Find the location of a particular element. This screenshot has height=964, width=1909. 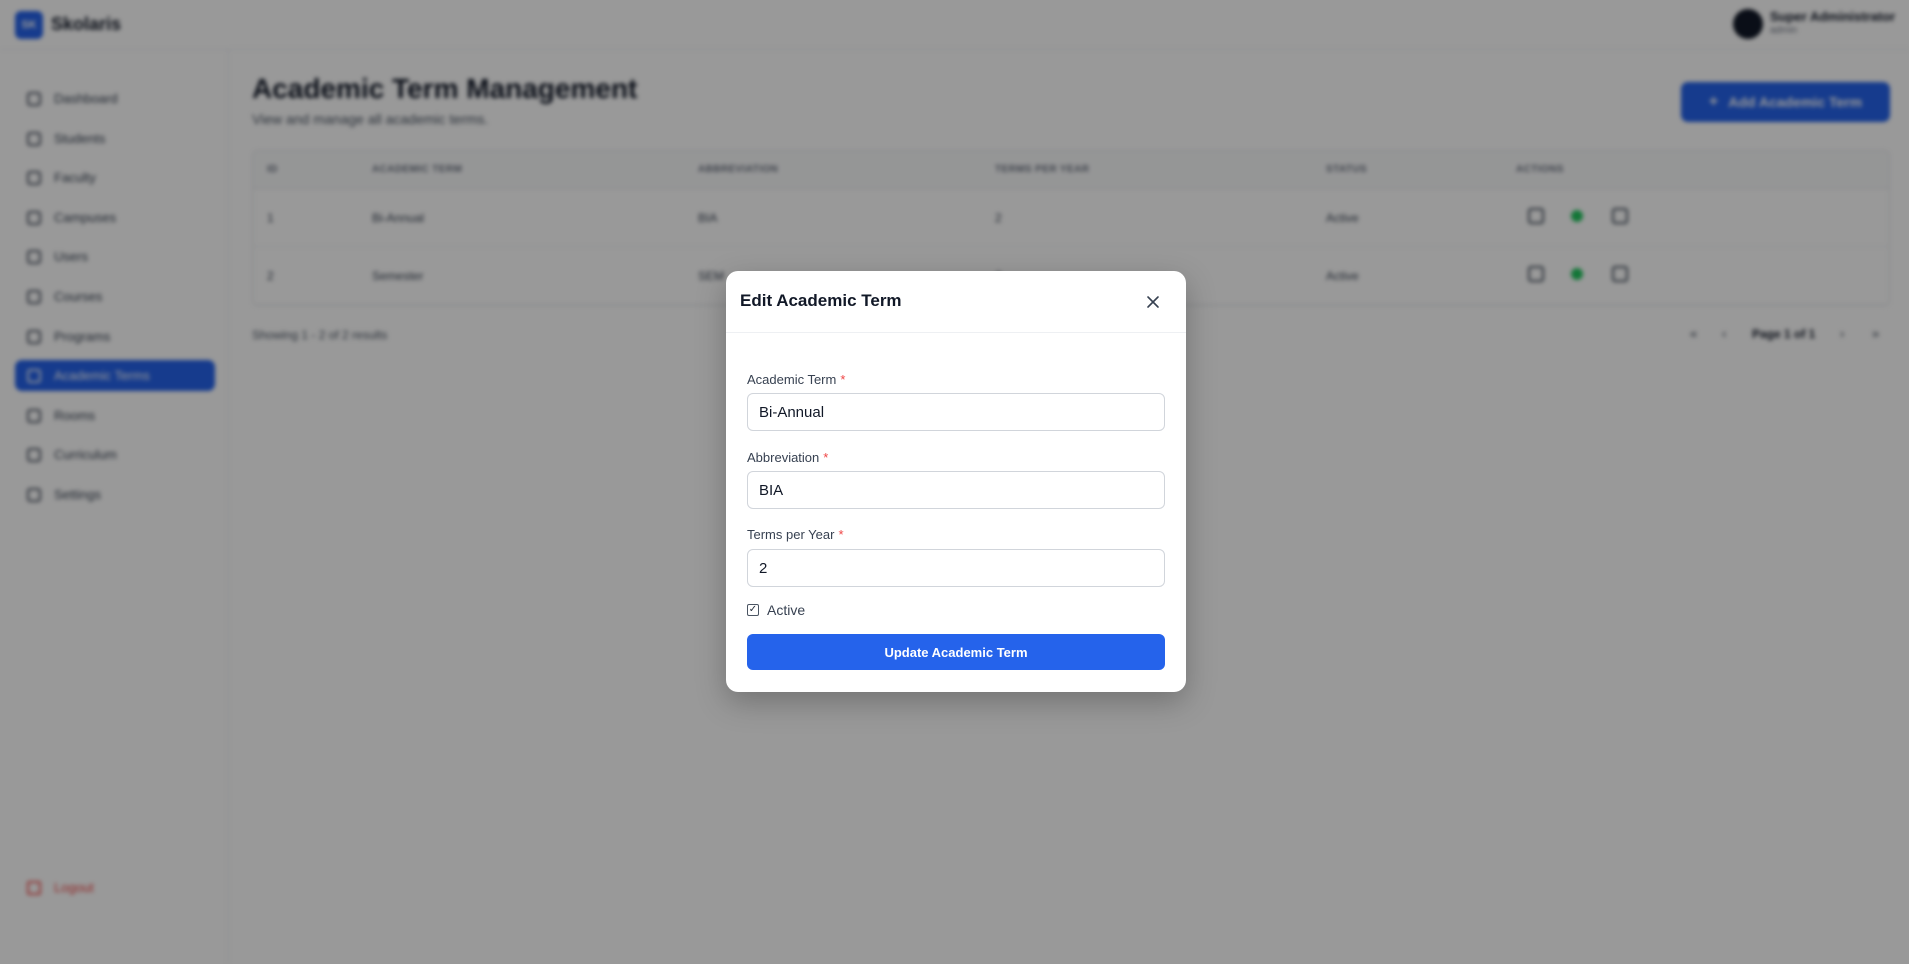

active-checkbox: ✓ is located at coordinates (753, 610).